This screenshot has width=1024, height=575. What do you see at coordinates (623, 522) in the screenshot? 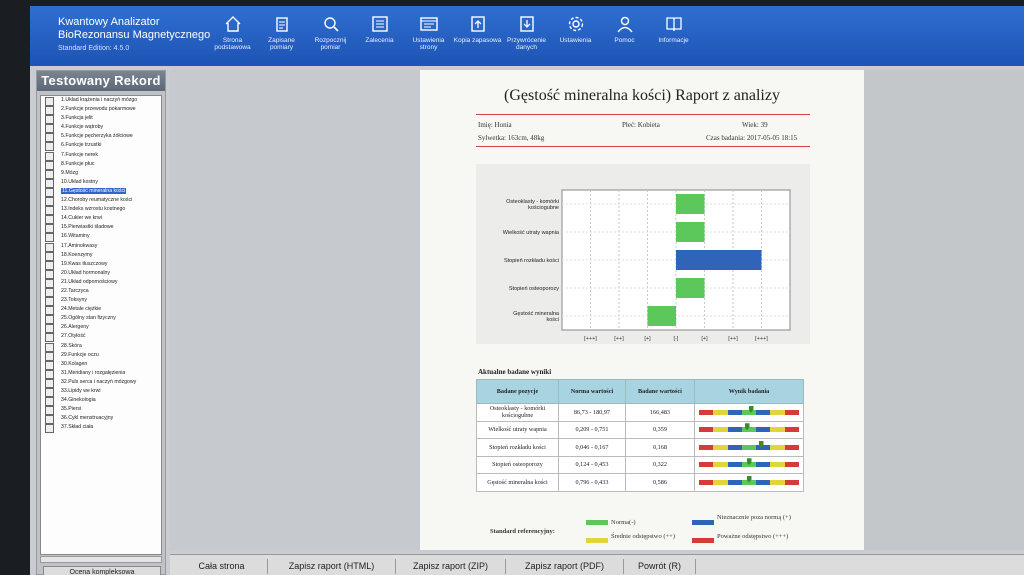
I see `legend-norm: Norma(-)` at bounding box center [623, 522].